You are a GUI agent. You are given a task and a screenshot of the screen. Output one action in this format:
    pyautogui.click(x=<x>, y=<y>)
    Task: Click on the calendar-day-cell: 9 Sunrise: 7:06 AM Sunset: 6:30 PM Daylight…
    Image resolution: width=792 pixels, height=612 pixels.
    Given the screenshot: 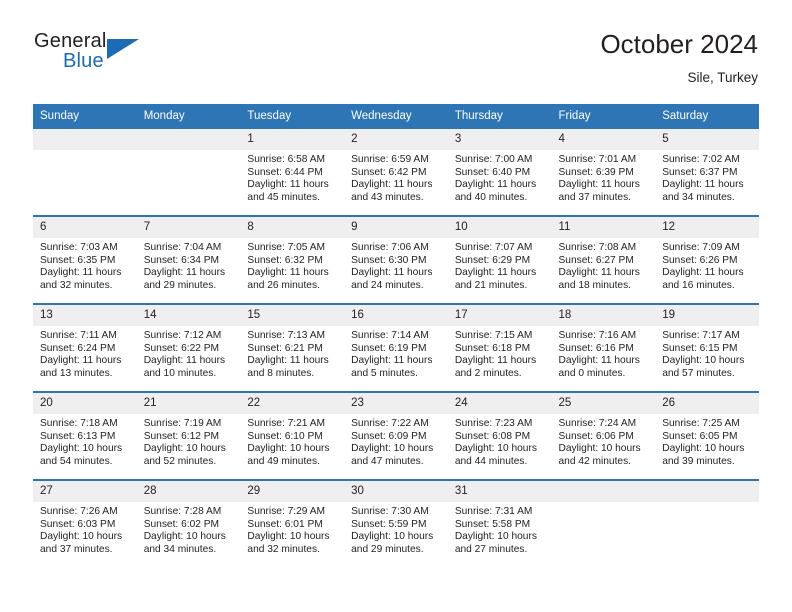 What is the action you would take?
    pyautogui.click(x=396, y=259)
    